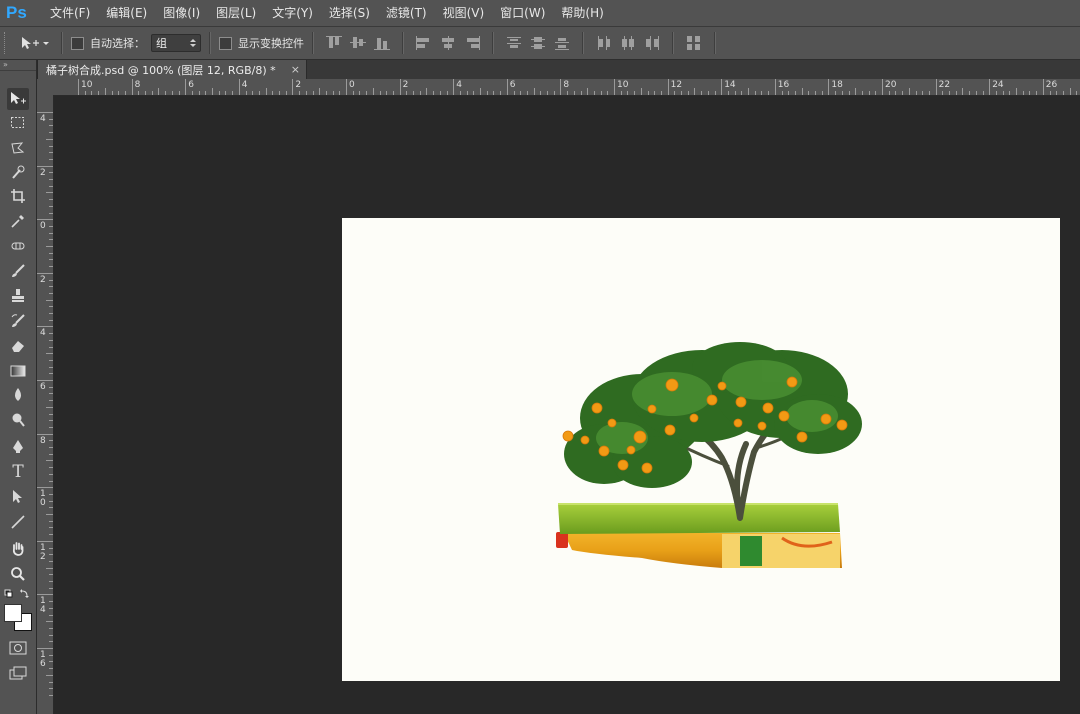  I want to click on menu-filter: 滤镜(T), so click(406, 13).